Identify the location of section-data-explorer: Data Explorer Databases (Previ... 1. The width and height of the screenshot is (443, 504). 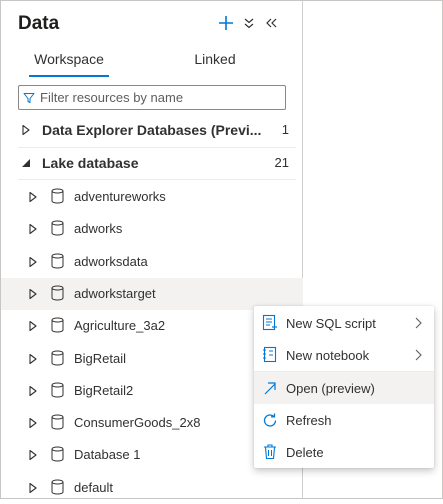
(152, 130).